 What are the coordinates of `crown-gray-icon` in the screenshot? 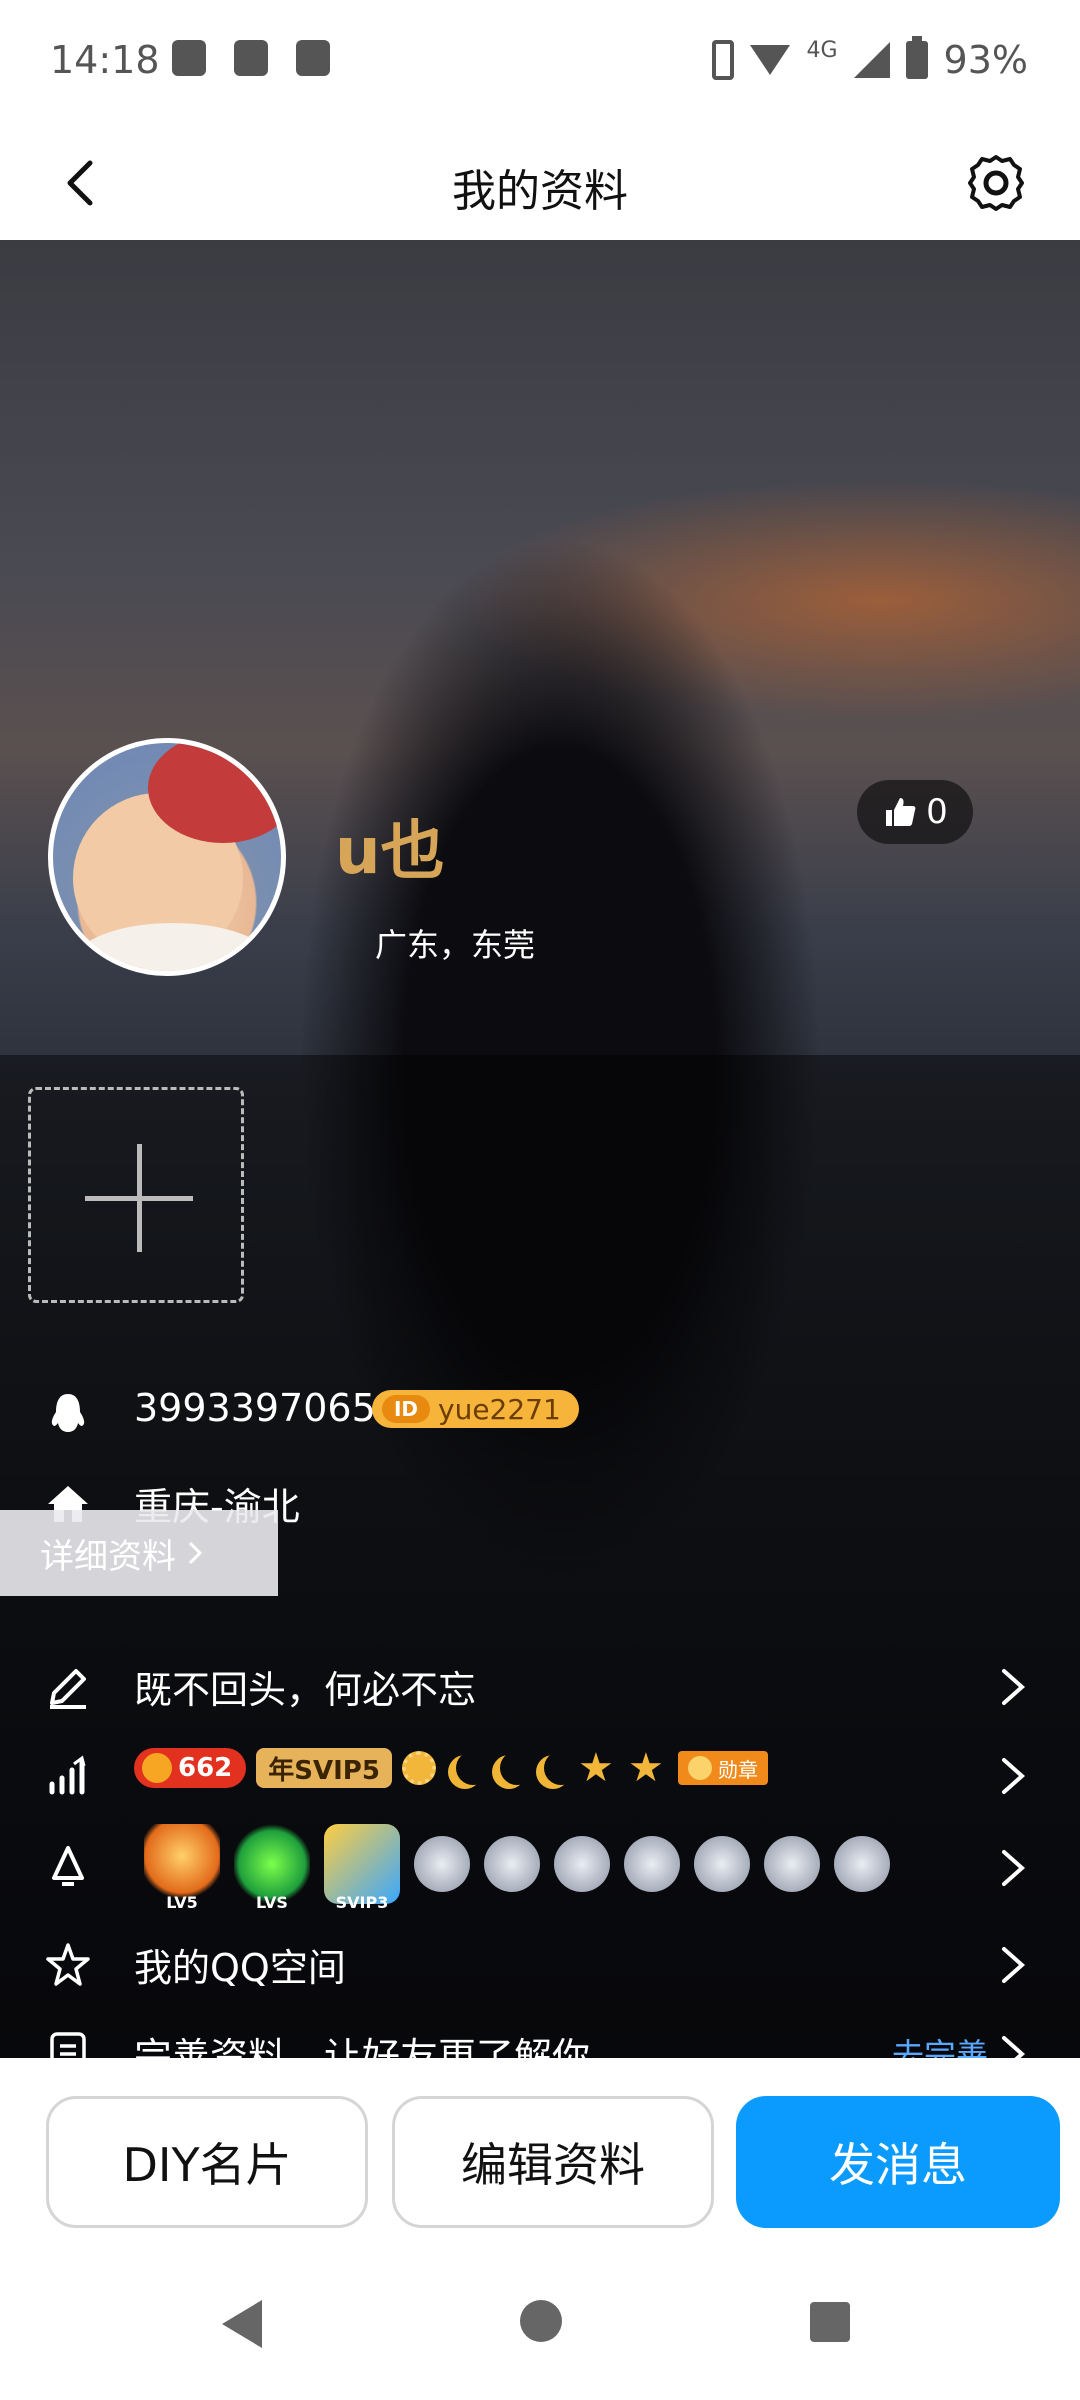 It's located at (442, 1864).